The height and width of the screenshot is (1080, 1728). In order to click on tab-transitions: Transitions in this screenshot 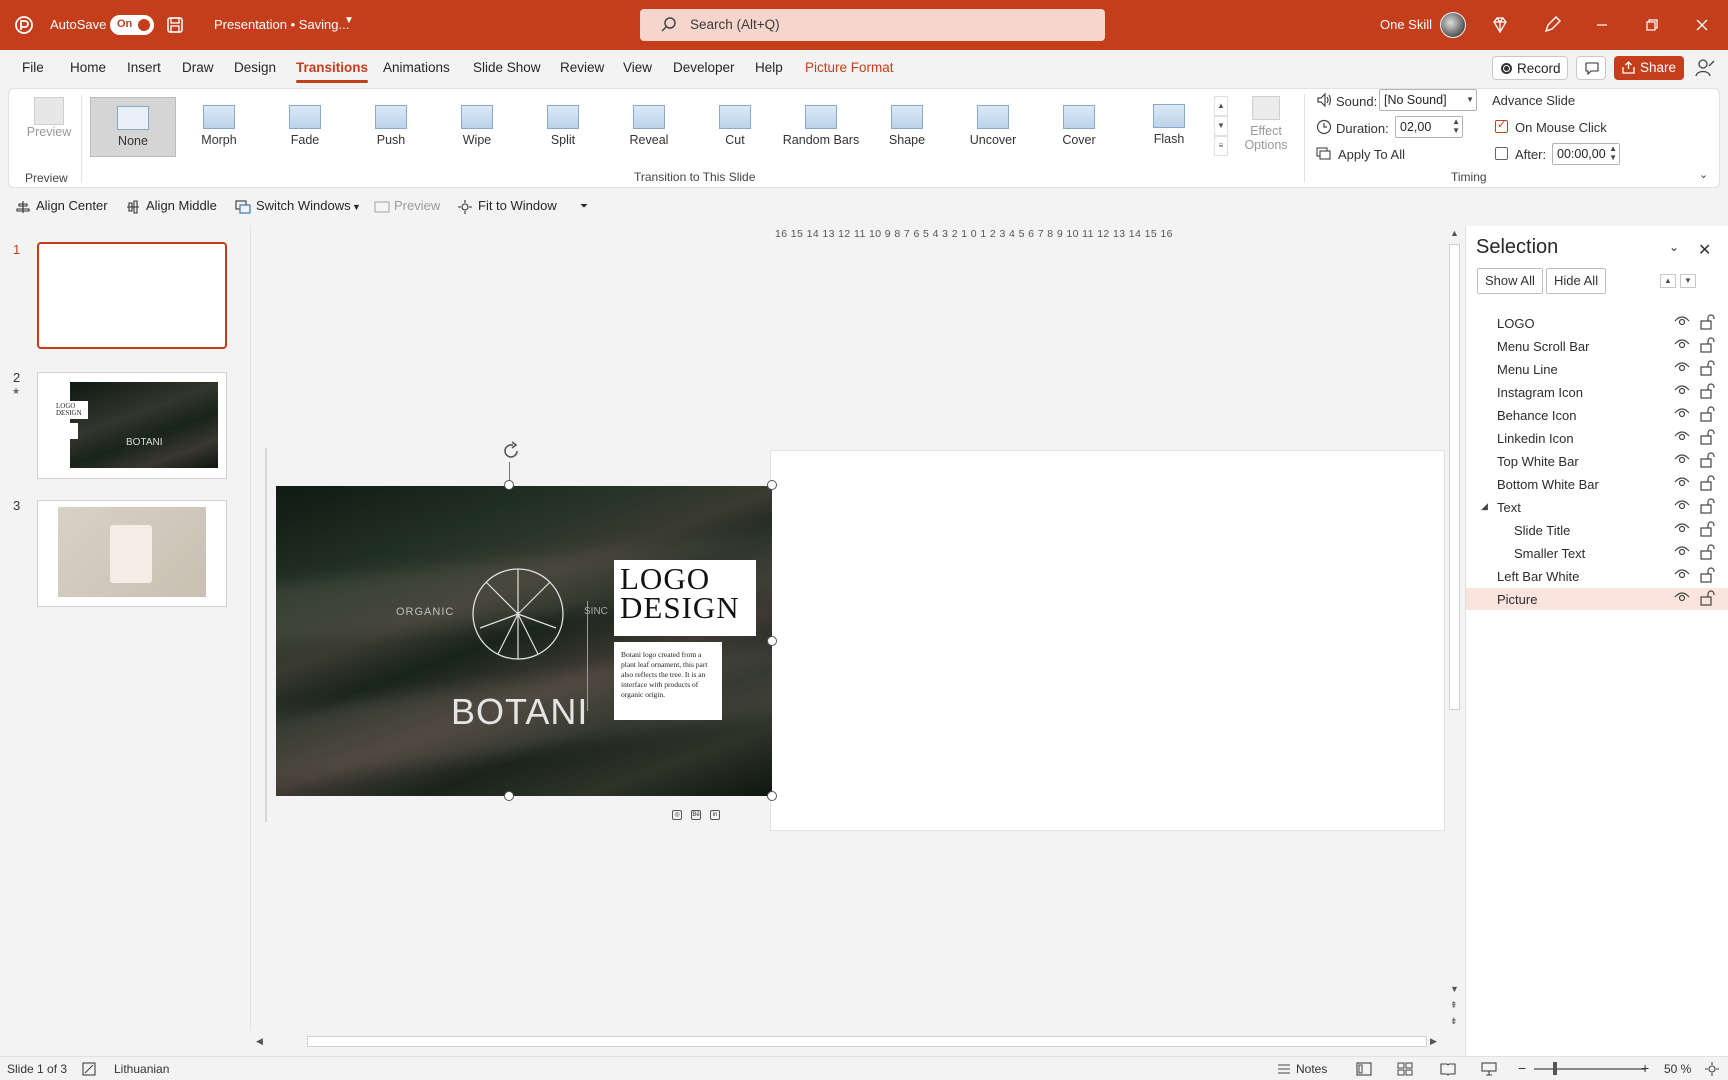, I will do `click(332, 71)`.